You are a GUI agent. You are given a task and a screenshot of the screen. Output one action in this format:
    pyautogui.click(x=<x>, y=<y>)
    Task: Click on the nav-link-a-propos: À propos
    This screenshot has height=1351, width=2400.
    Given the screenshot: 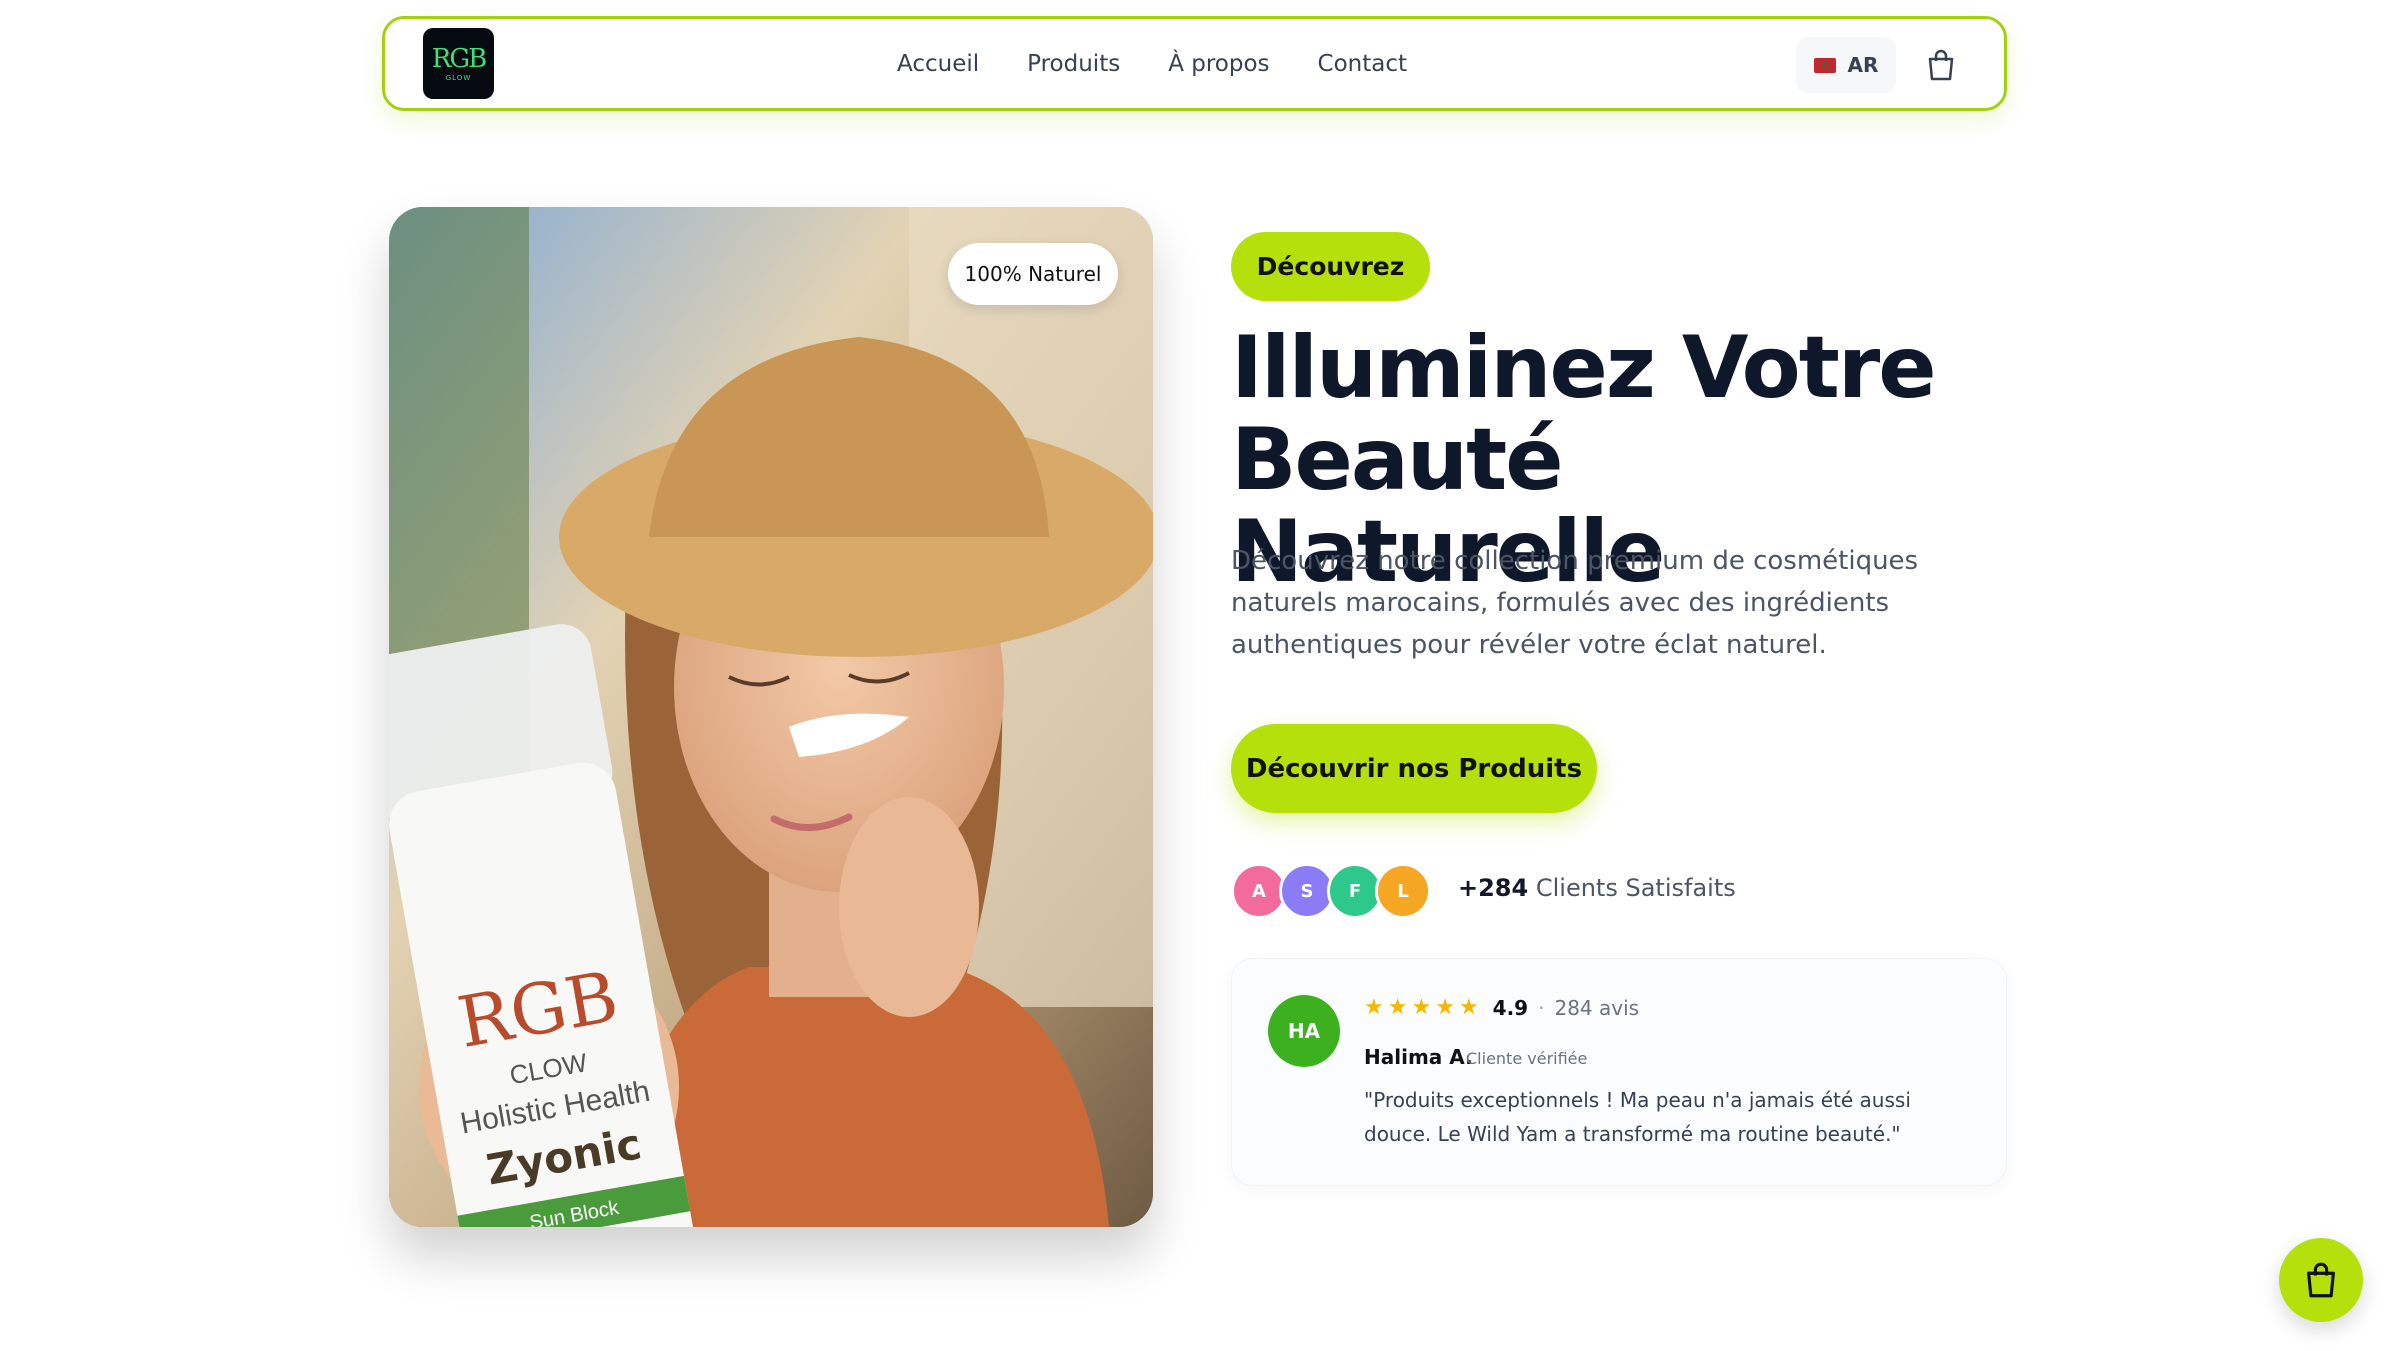 What is the action you would take?
    pyautogui.click(x=1218, y=64)
    